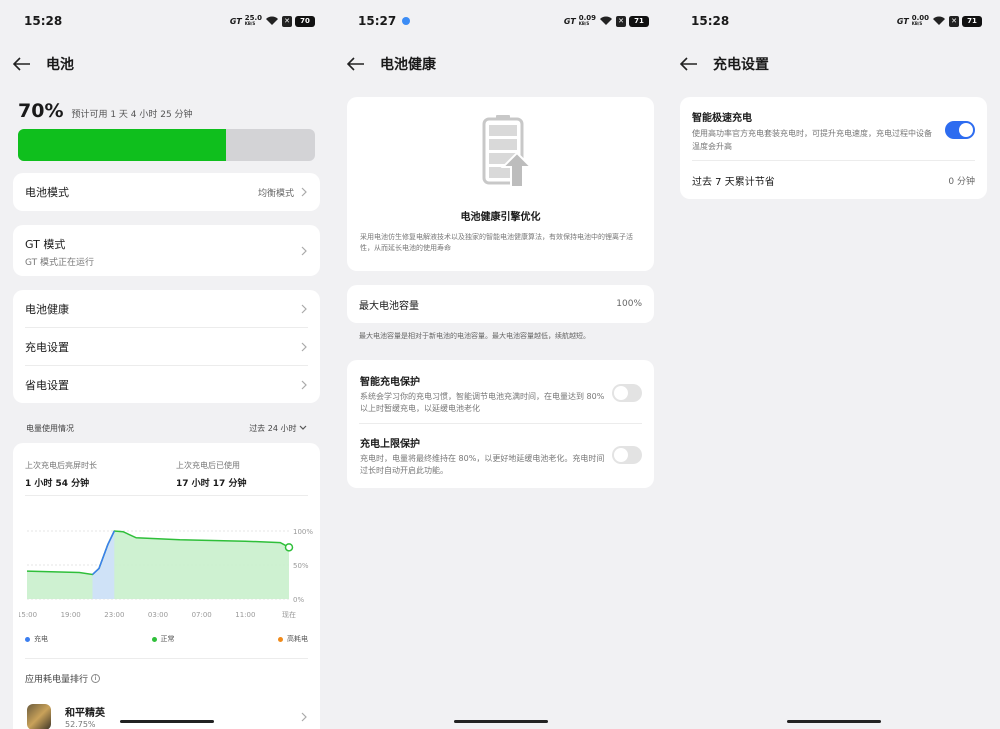 The width and height of the screenshot is (1000, 729). What do you see at coordinates (166, 384) in the screenshot?
I see `menu-item-power-saving: 省电设置` at bounding box center [166, 384].